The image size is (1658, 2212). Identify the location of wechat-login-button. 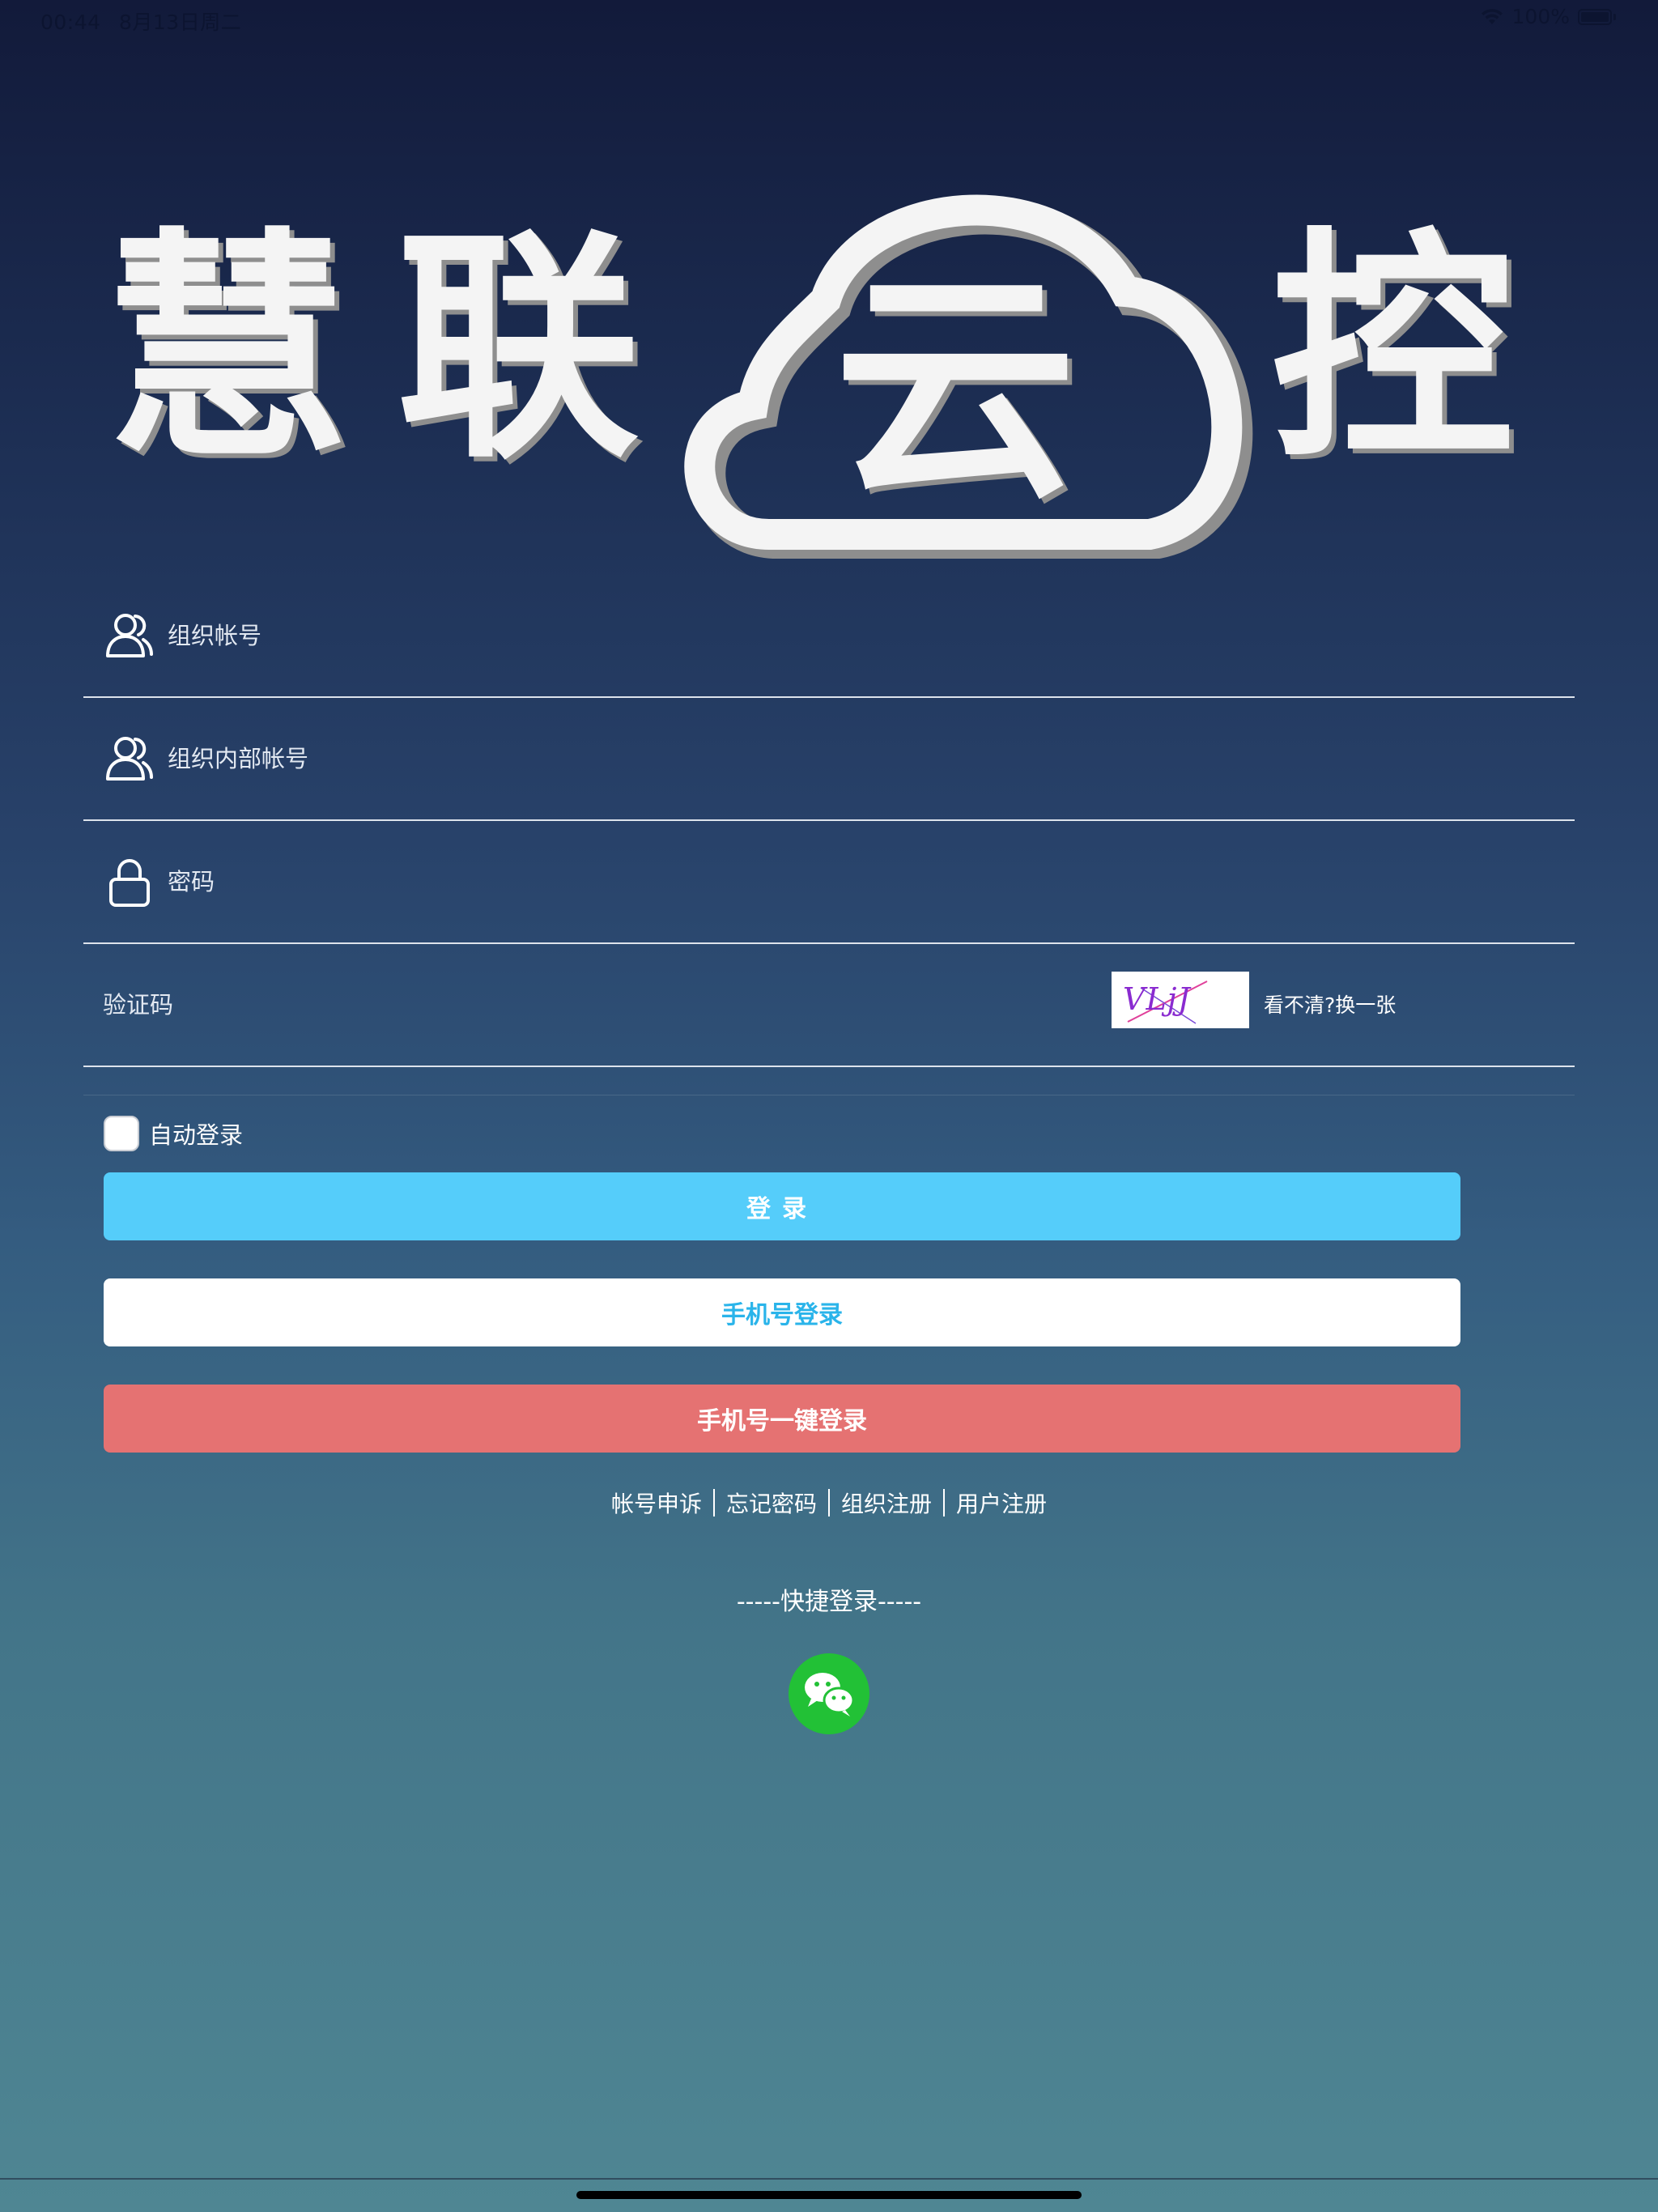
(829, 1694).